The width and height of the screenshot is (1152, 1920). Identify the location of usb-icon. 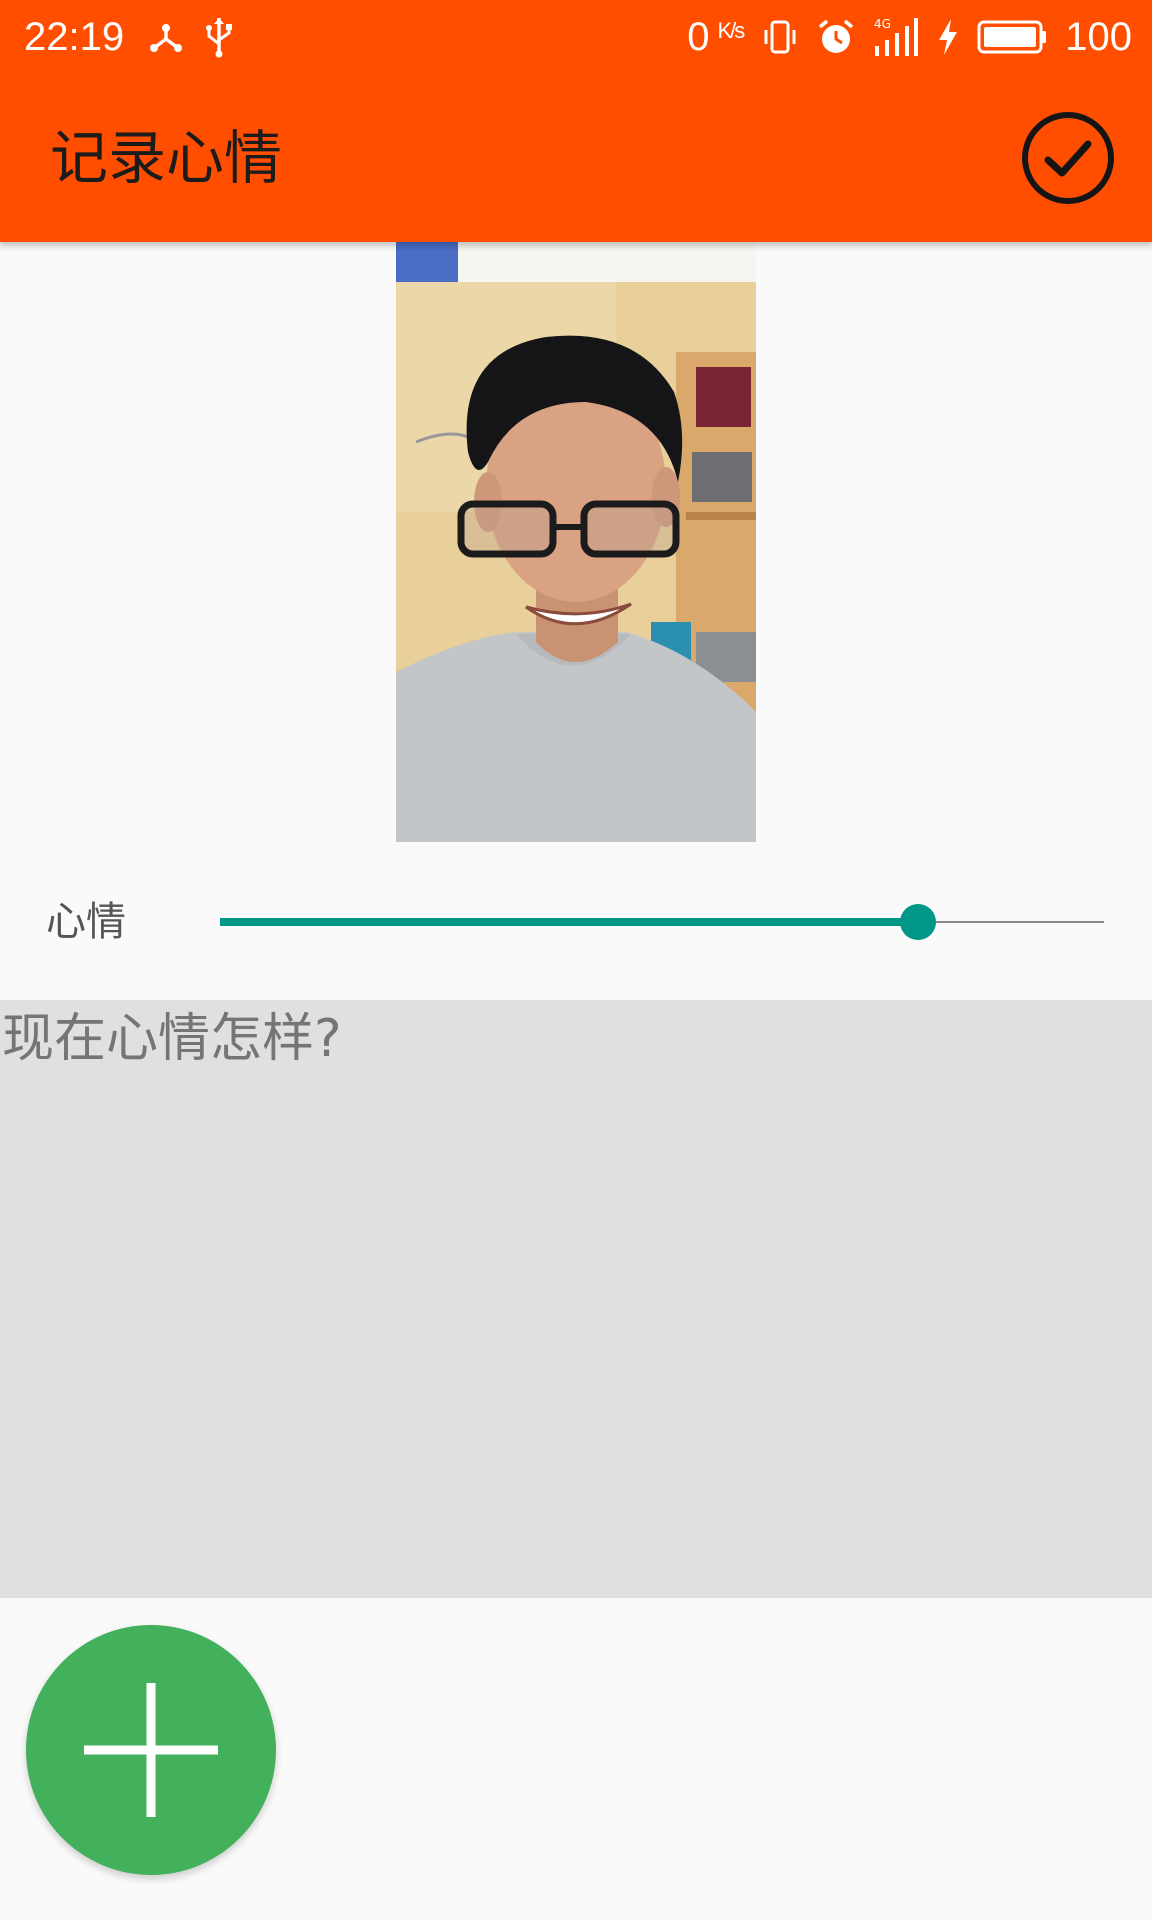
(219, 37).